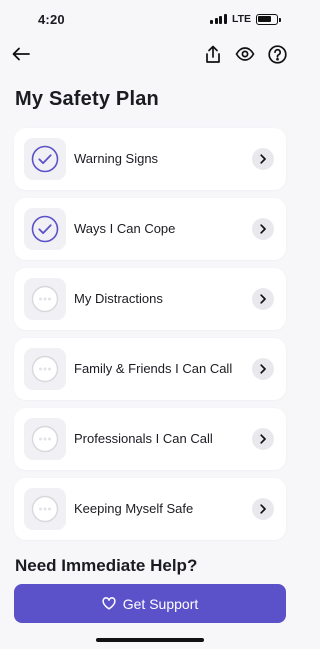  Describe the element at coordinates (134, 508) in the screenshot. I see `plan-item-label: Keeping Myself Safe` at that location.